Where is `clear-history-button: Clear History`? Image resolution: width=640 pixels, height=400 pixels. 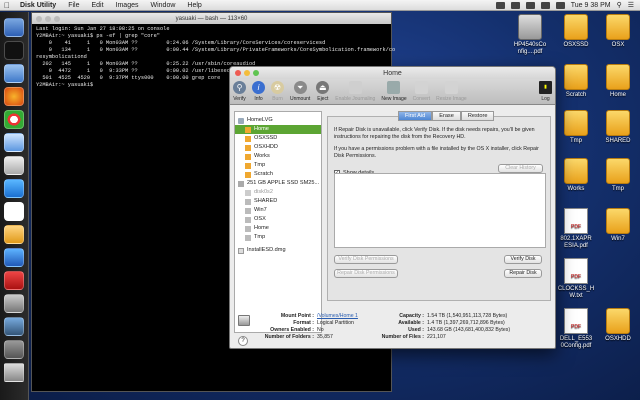 clear-history-button: Clear History is located at coordinates (520, 168).